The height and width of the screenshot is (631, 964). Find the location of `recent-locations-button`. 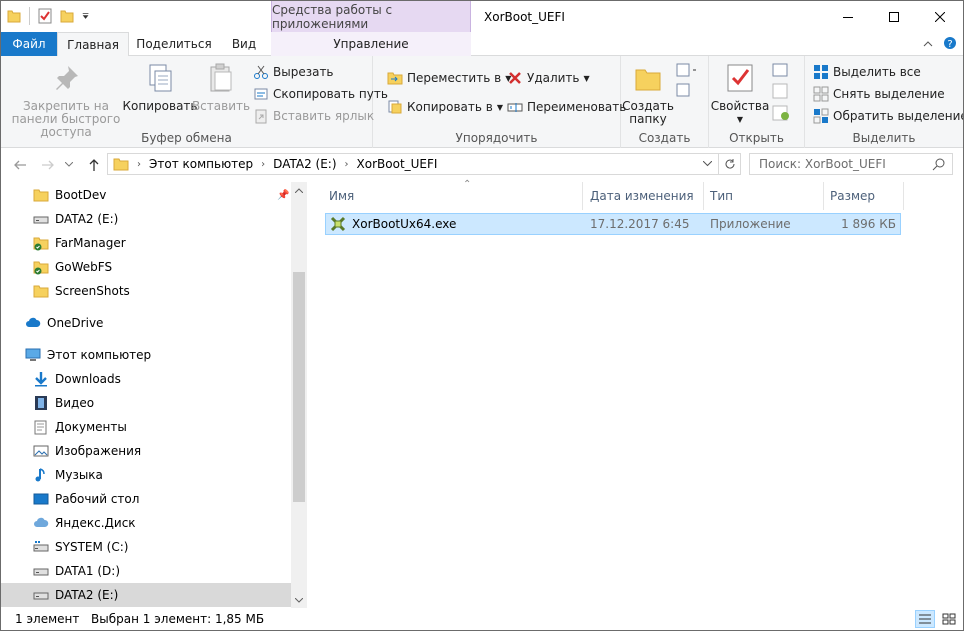

recent-locations-button is located at coordinates (69, 165).